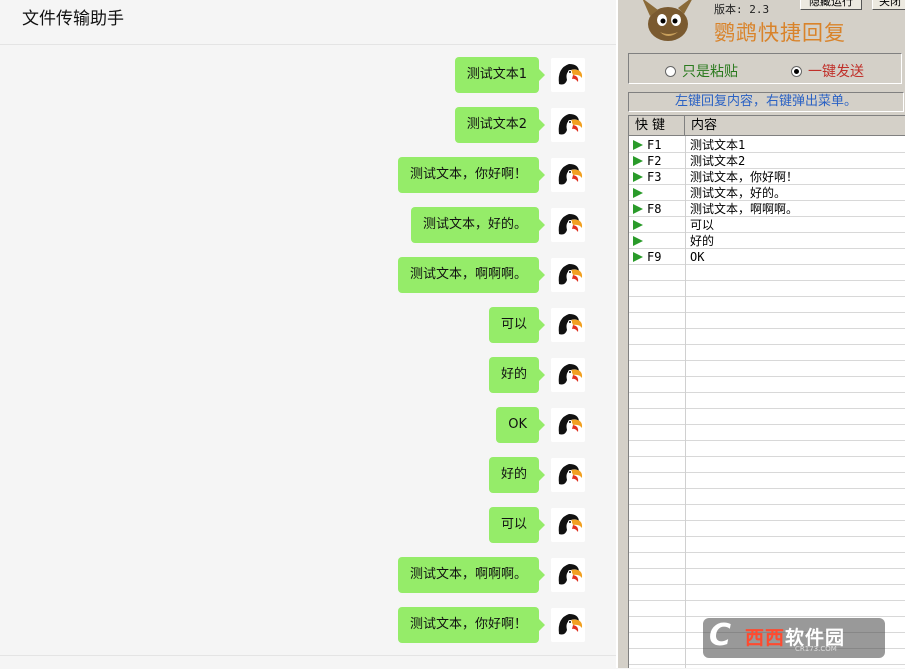  I want to click on header-hotkey: 快键, so click(657, 125).